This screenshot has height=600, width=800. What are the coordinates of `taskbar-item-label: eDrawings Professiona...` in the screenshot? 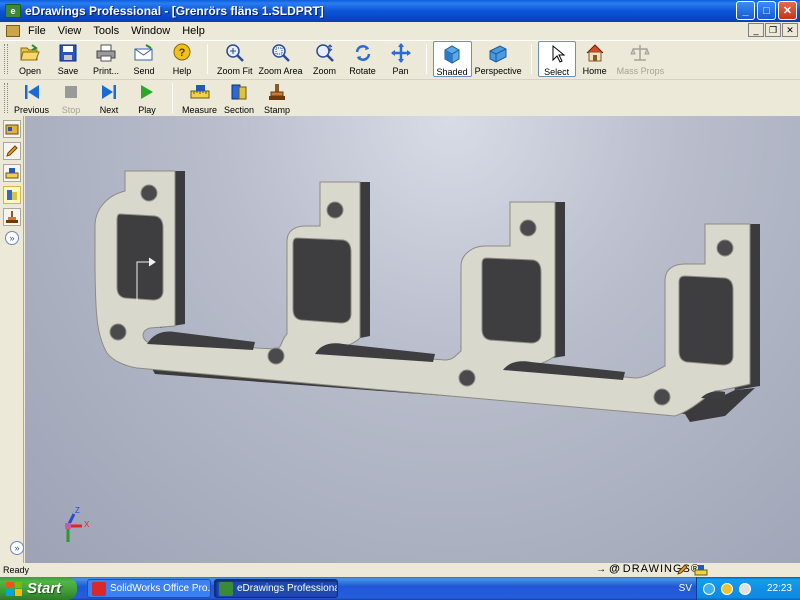 It's located at (287, 588).